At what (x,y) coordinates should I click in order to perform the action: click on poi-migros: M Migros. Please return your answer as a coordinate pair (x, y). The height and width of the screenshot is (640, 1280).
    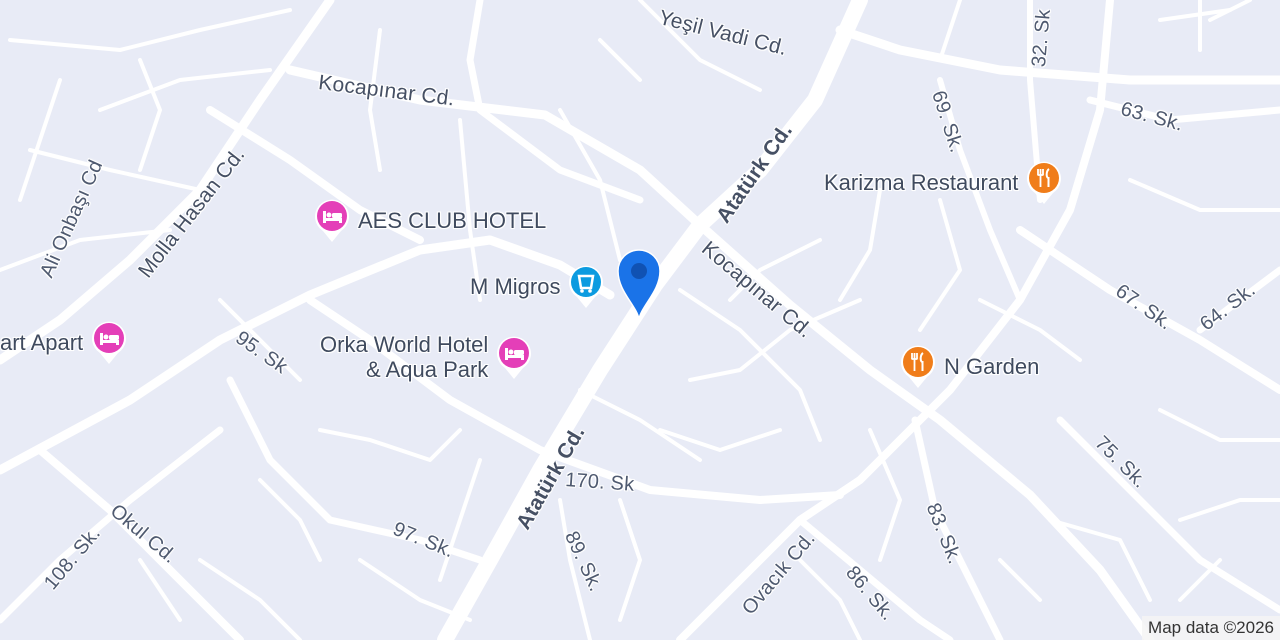
    Looking at the image, I should click on (538, 286).